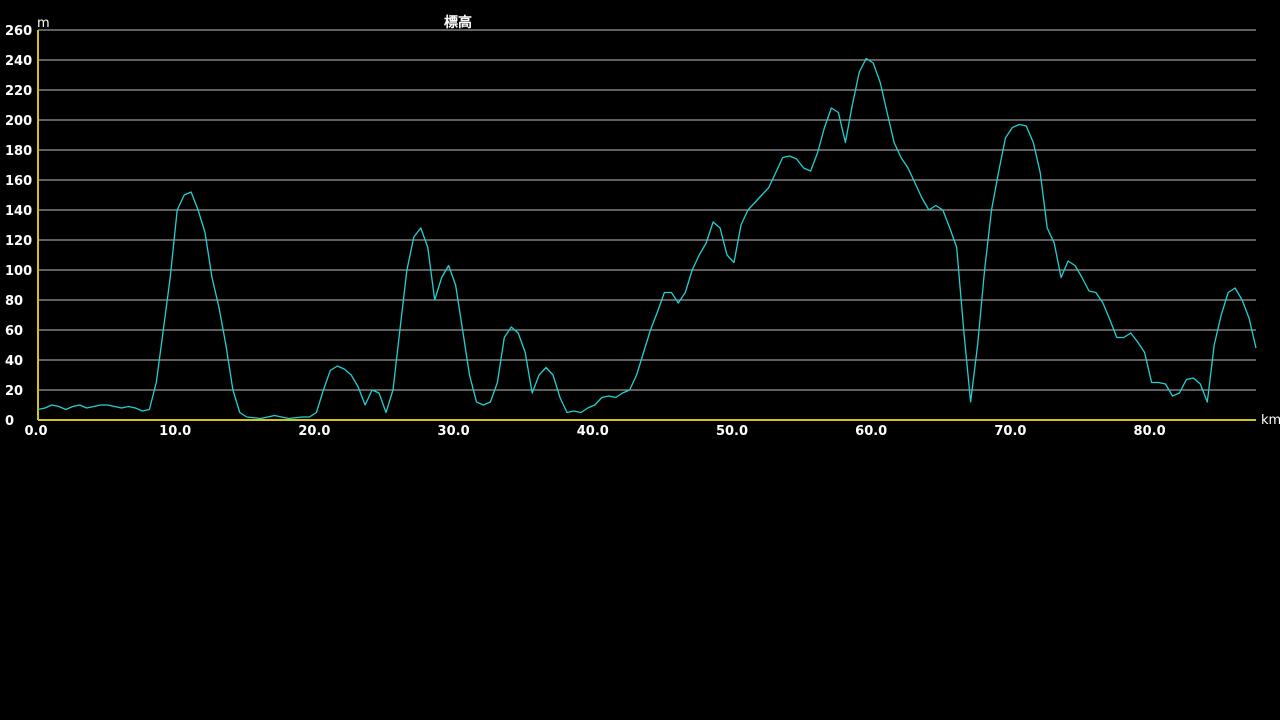  Describe the element at coordinates (18, 61) in the screenshot. I see `y-tick-label: 240` at that location.